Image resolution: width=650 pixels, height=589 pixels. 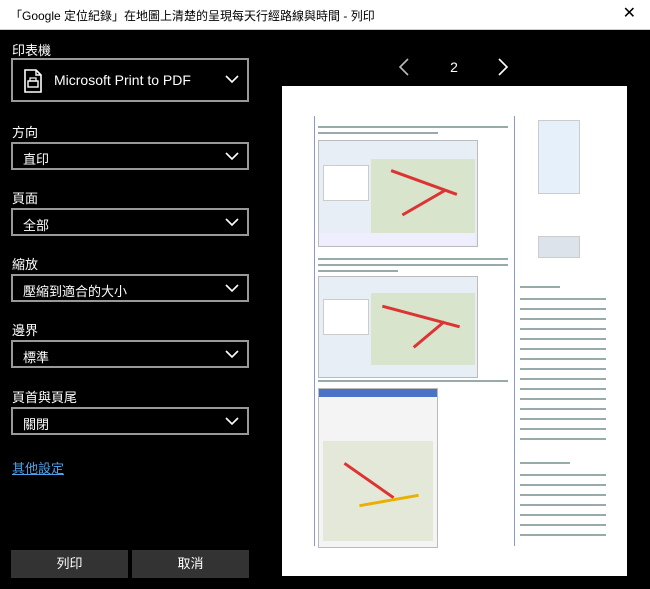 What do you see at coordinates (32, 50) in the screenshot?
I see `printer-label: 印表機` at bounding box center [32, 50].